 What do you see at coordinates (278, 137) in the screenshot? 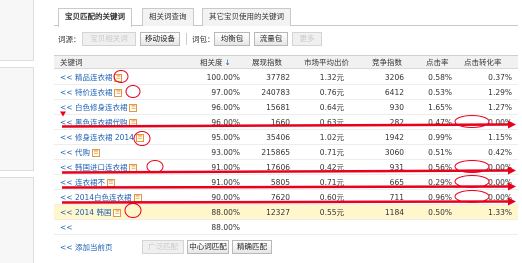
I see `impressions-cell: 35406` at bounding box center [278, 137].